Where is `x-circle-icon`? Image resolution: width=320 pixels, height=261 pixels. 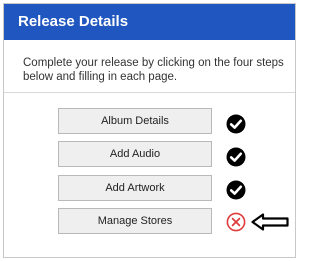
x-circle-icon is located at coordinates (236, 222).